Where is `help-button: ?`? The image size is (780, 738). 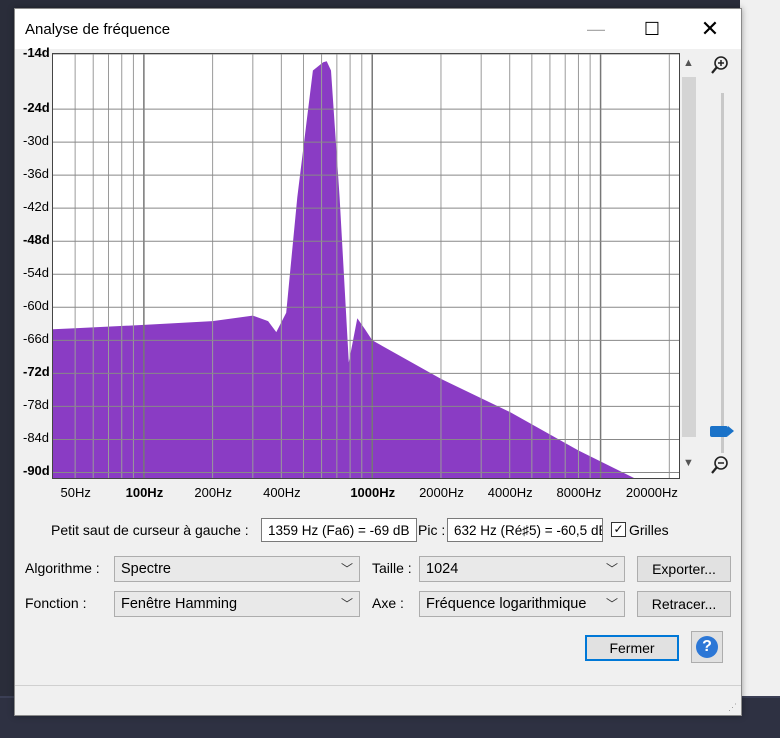 help-button: ? is located at coordinates (707, 647).